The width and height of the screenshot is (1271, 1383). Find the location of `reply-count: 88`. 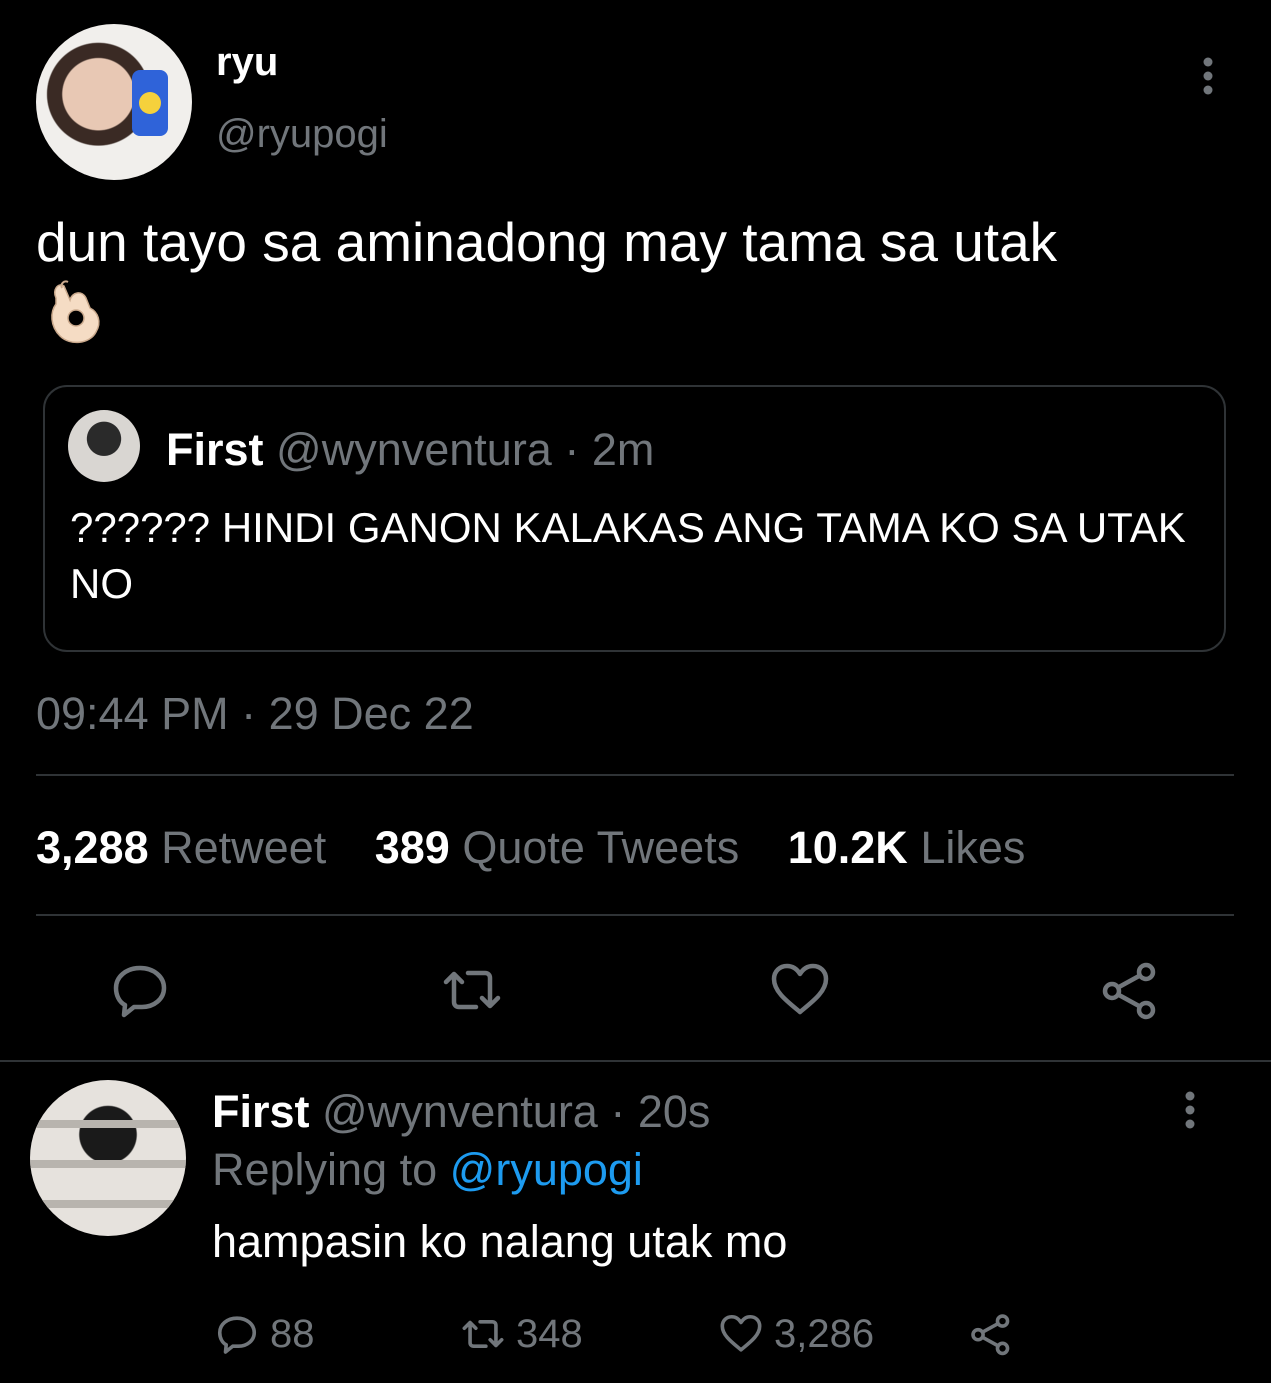

reply-count: 88 is located at coordinates (292, 1333).